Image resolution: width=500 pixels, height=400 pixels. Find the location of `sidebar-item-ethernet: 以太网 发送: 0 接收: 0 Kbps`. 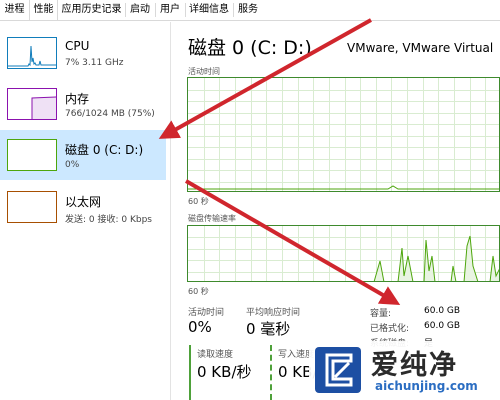

sidebar-item-ethernet: 以太网 发送: 0 接收: 0 Kbps is located at coordinates (83, 207).